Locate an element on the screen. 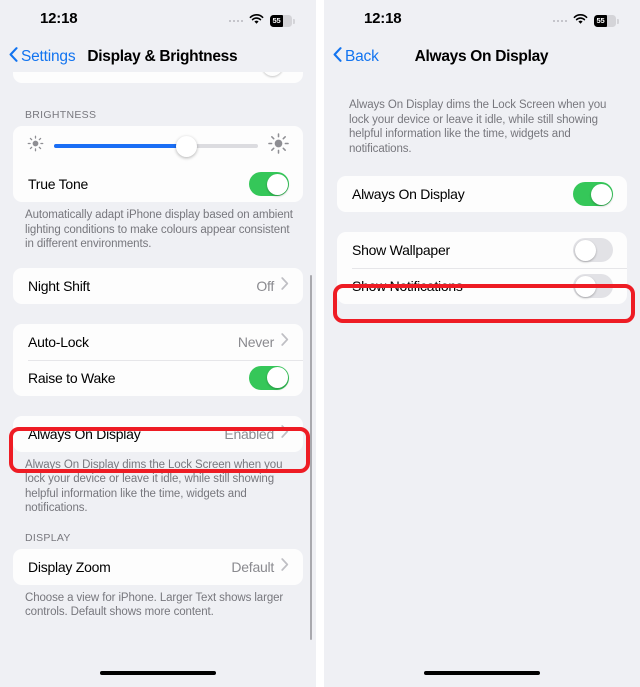  back-button: Back is located at coordinates (356, 57).